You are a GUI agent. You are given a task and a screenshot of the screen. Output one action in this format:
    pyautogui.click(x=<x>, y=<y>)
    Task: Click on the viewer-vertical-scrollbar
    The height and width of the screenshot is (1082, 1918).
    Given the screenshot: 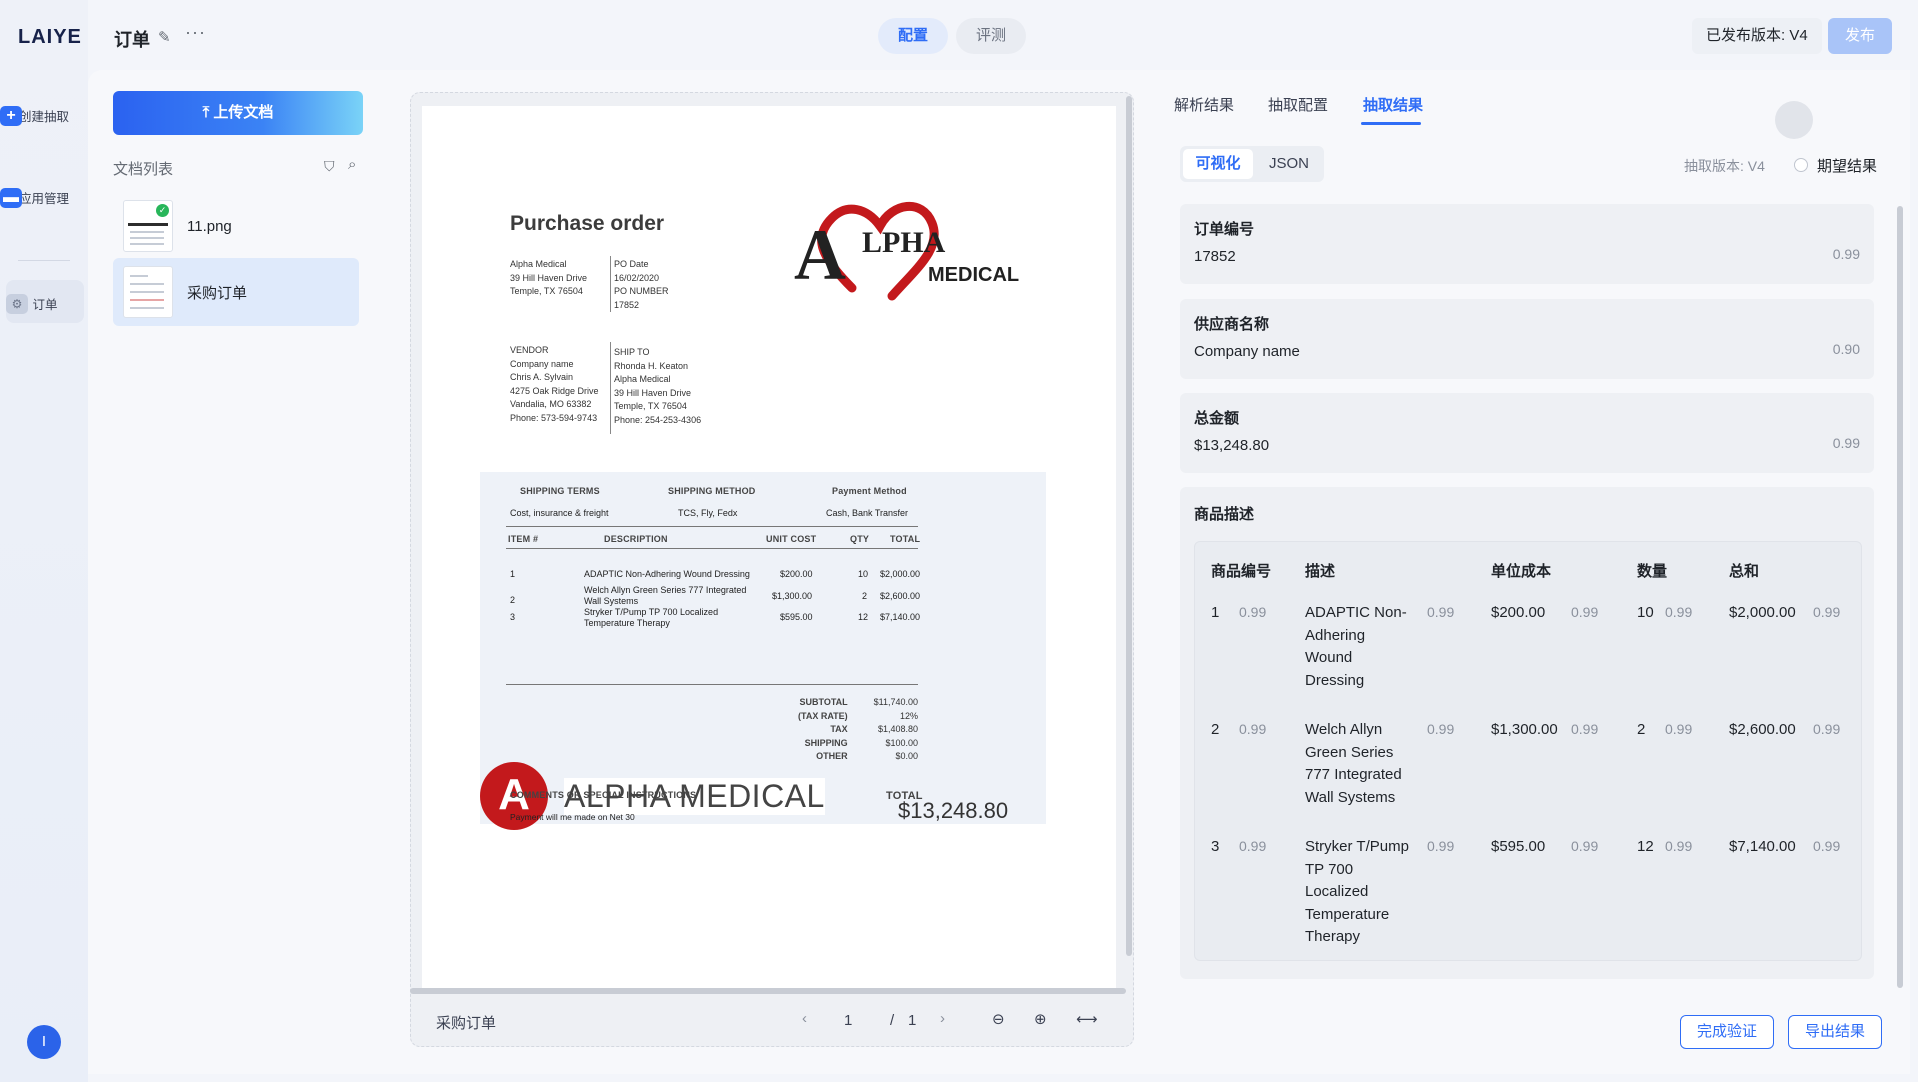 What is the action you would take?
    pyautogui.click(x=1129, y=526)
    